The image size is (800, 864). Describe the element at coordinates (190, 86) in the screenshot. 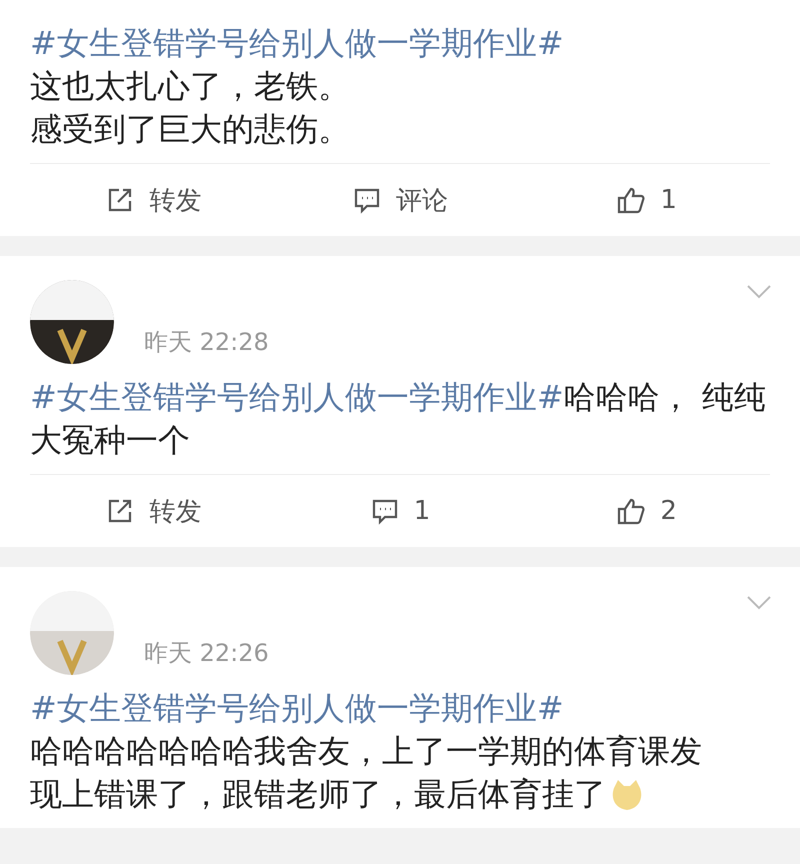

I see `post-text: 这也太扎心了，老铁。` at that location.